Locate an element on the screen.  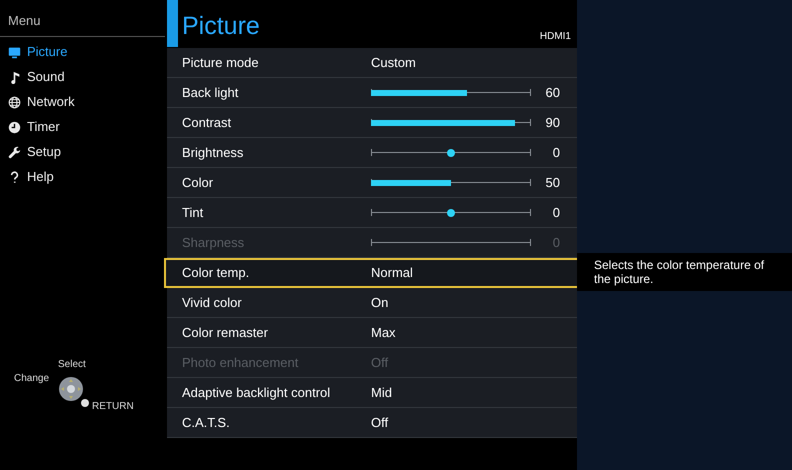
settings-row: Tint 0 is located at coordinates (372, 213).